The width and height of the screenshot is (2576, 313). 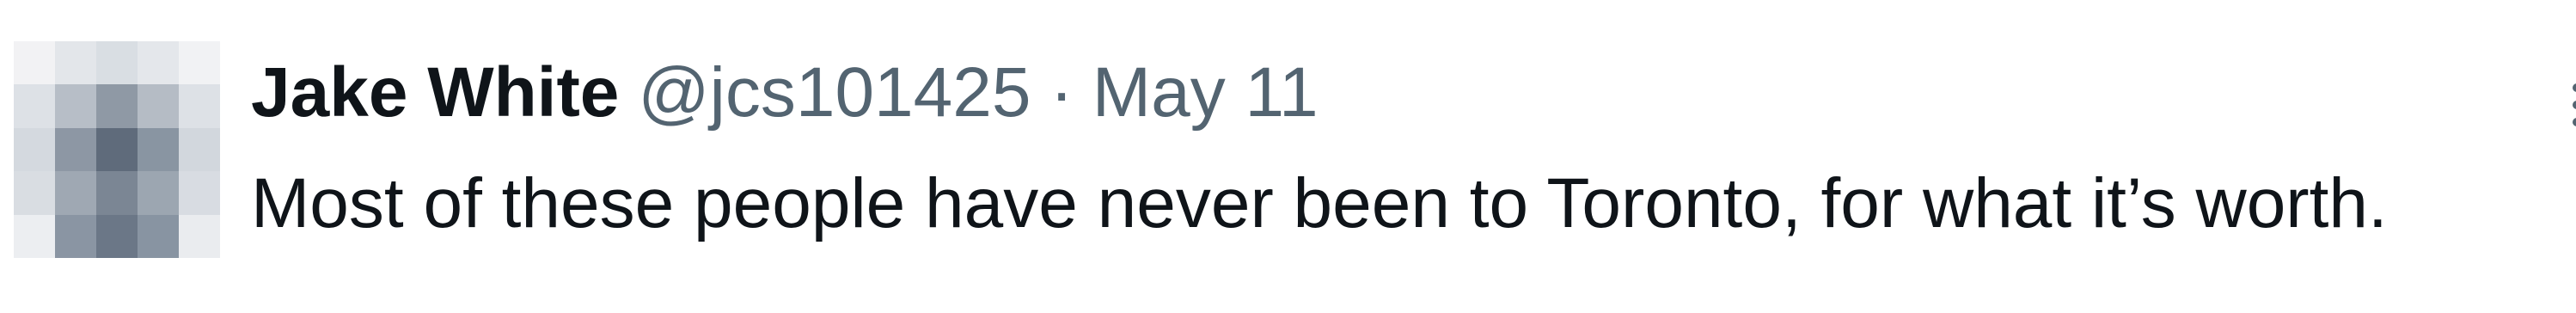 What do you see at coordinates (2563, 100) in the screenshot?
I see `more-options-icon` at bounding box center [2563, 100].